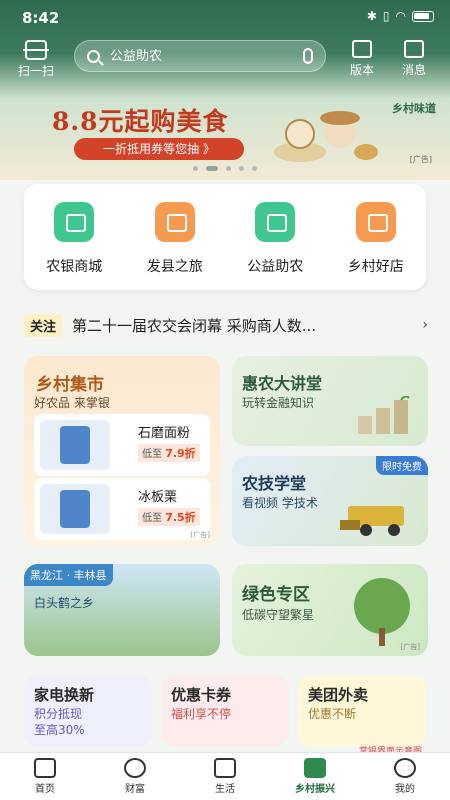 The width and height of the screenshot is (450, 800). Describe the element at coordinates (122, 509) in the screenshot. I see `product-chestnut: 冰板栗 低至 7.5折` at that location.